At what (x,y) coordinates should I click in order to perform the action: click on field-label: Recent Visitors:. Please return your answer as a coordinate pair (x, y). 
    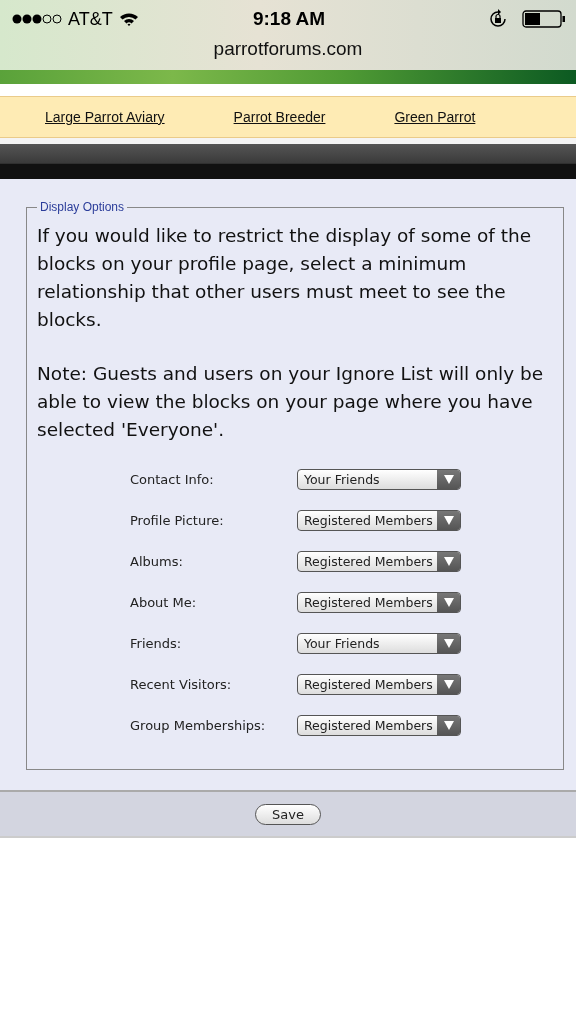
    Looking at the image, I should click on (181, 684).